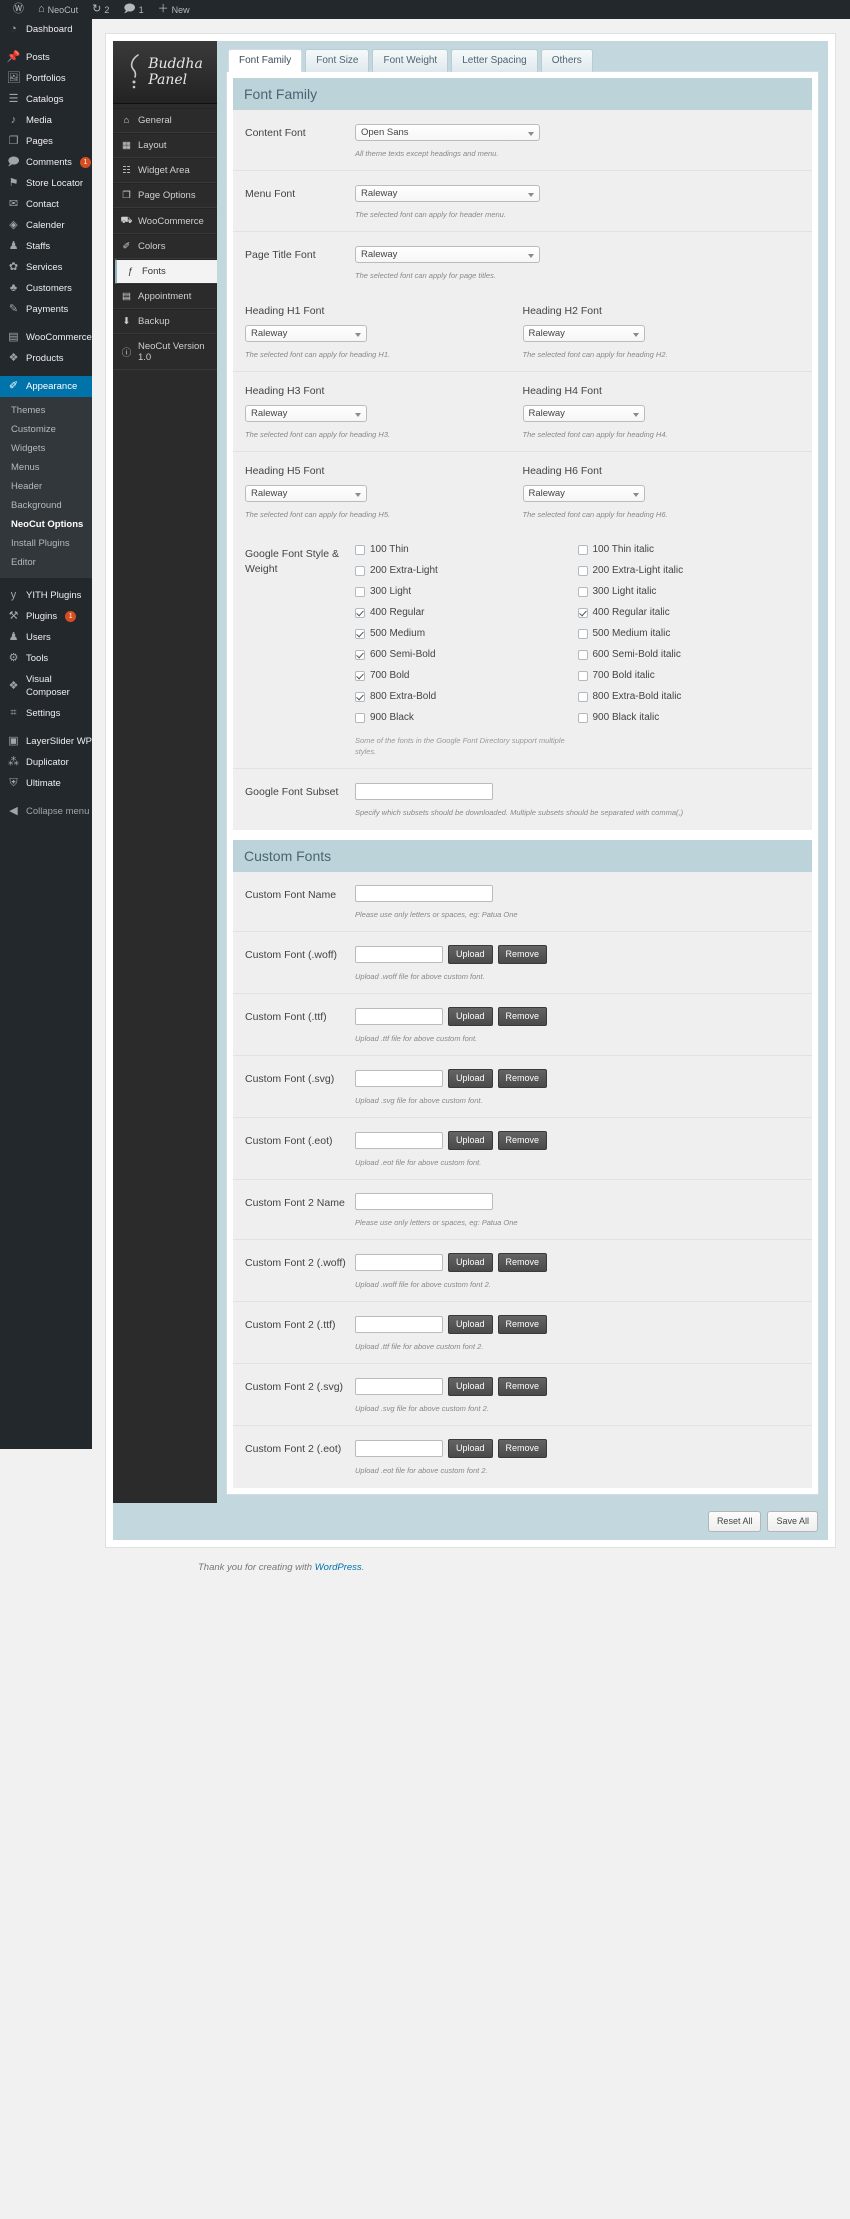 The width and height of the screenshot is (850, 2219). Describe the element at coordinates (338, 1567) in the screenshot. I see `wordpress-link: WordPress` at that location.